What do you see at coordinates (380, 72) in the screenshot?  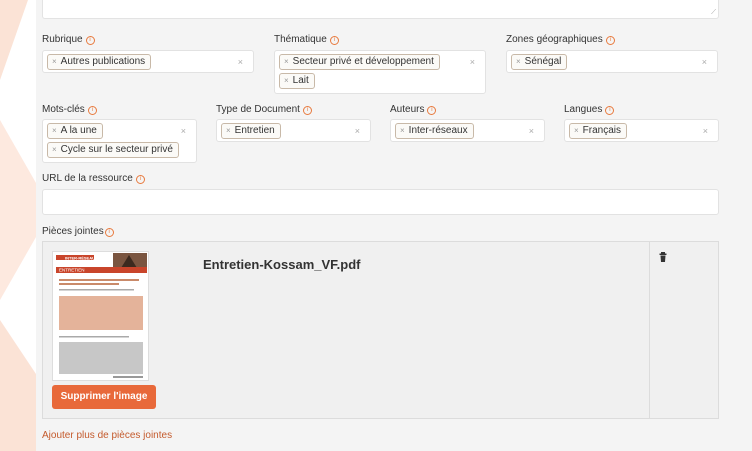 I see `thematique-select: × Secteur privé et développement × Lait ×` at bounding box center [380, 72].